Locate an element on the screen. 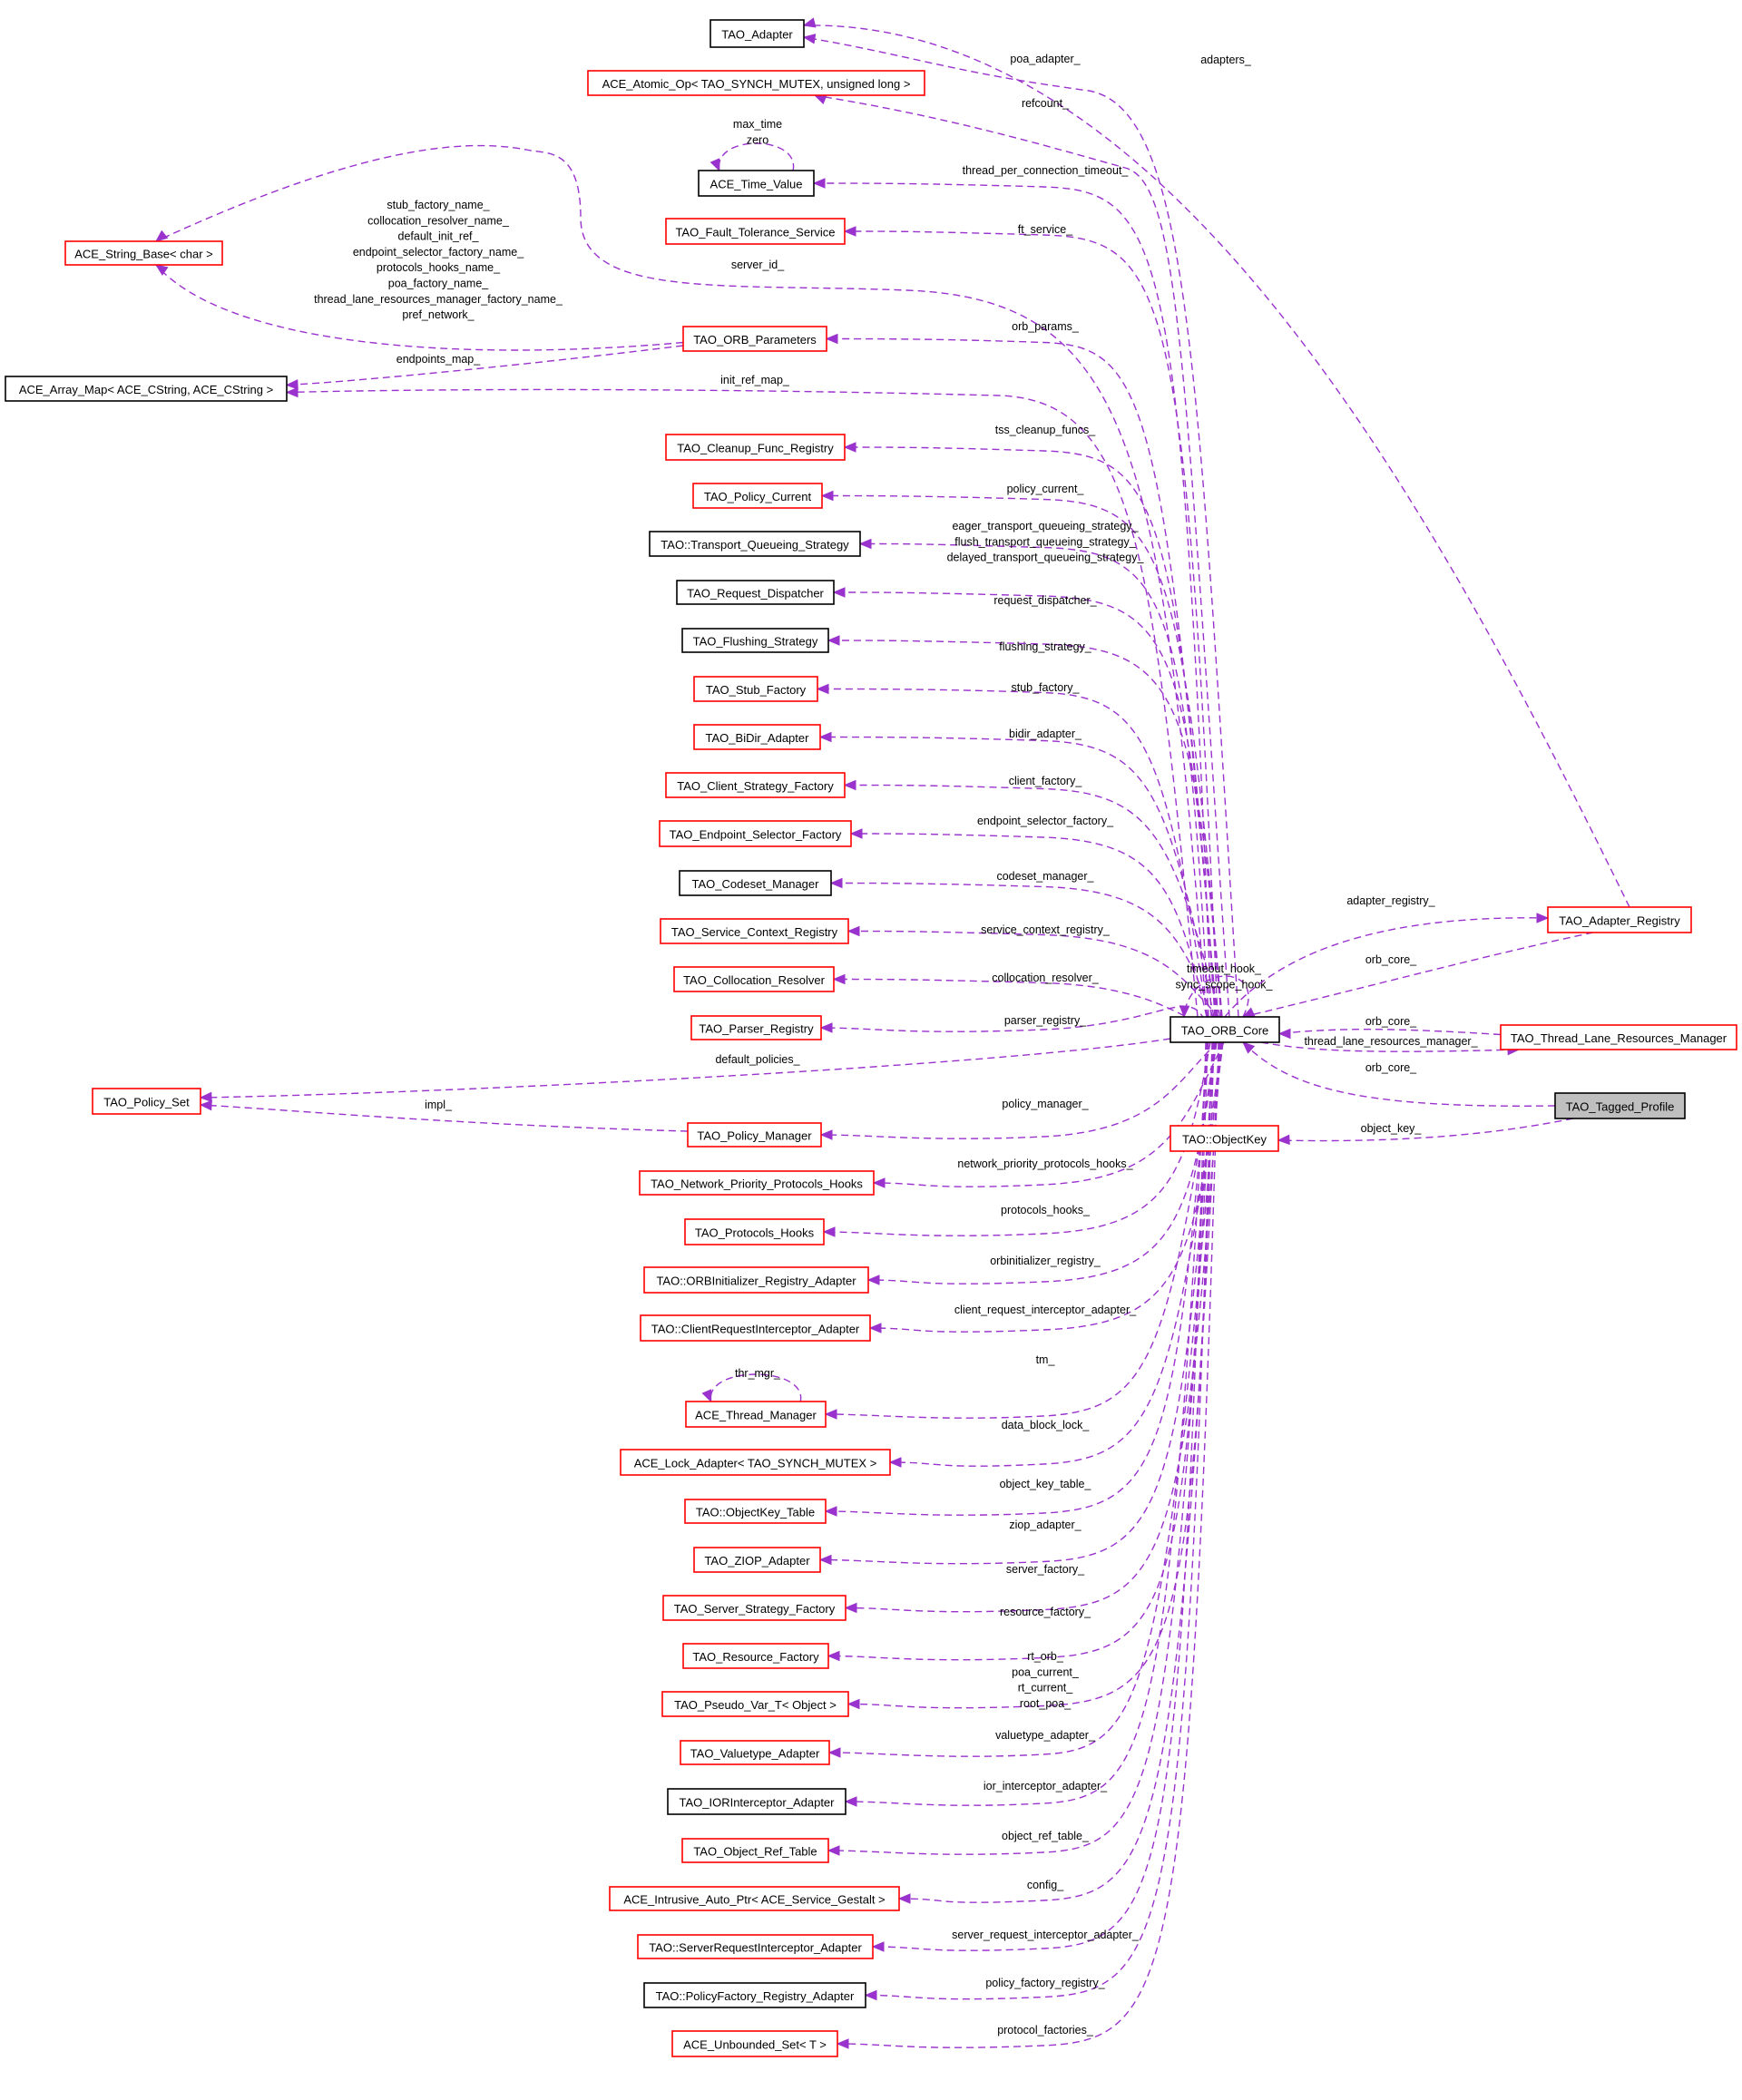 Image resolution: width=1742 pixels, height=2100 pixels. edge-tao_tagged_profile-to-tao_objectkey: object_key_ is located at coordinates (1425, 1132).